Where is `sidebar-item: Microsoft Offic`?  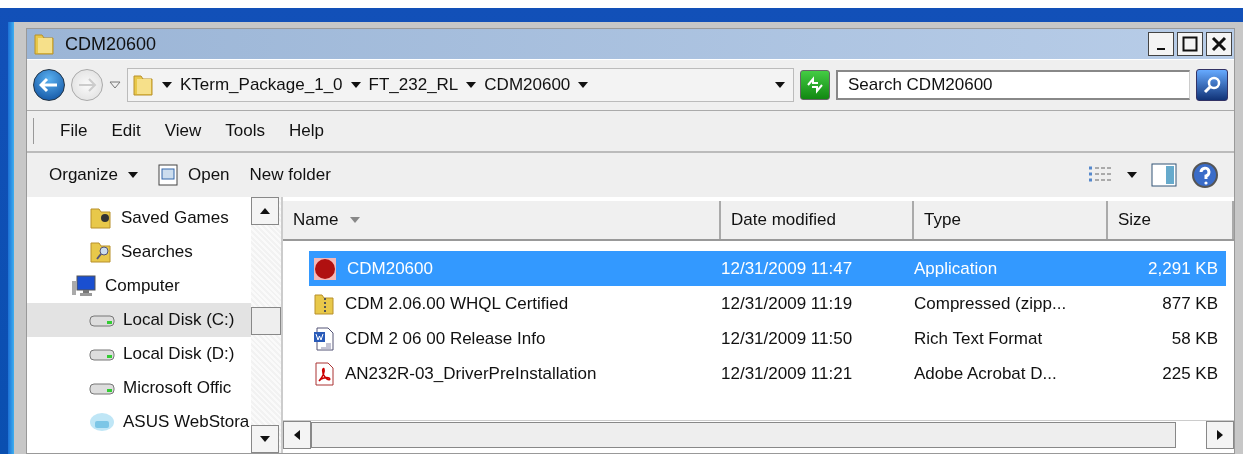
sidebar-item: Microsoft Offic is located at coordinates (139, 388).